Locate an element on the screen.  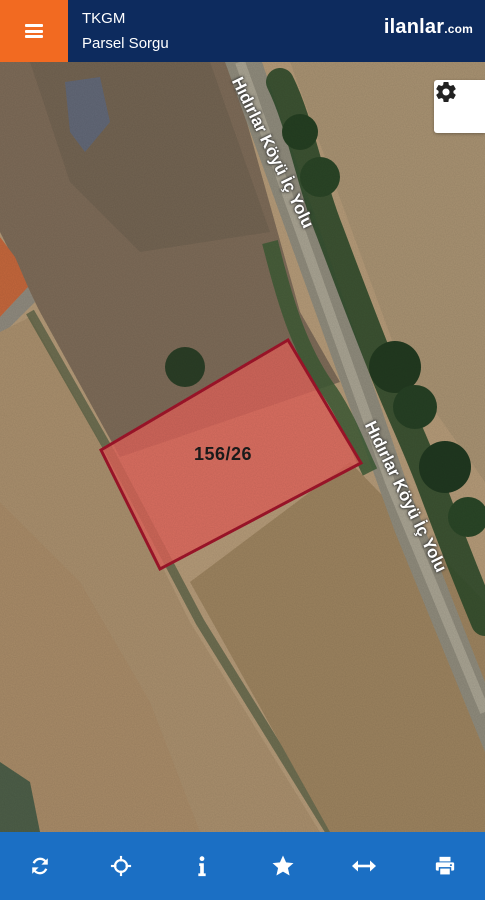
measure-button is located at coordinates (364, 866).